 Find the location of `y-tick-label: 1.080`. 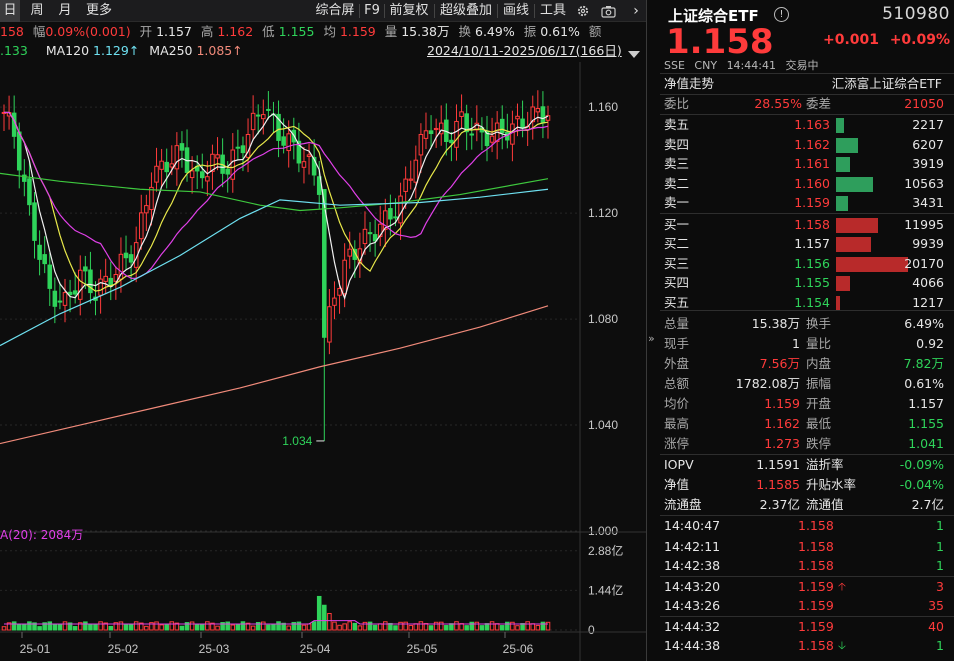

y-tick-label: 1.080 is located at coordinates (603, 319).